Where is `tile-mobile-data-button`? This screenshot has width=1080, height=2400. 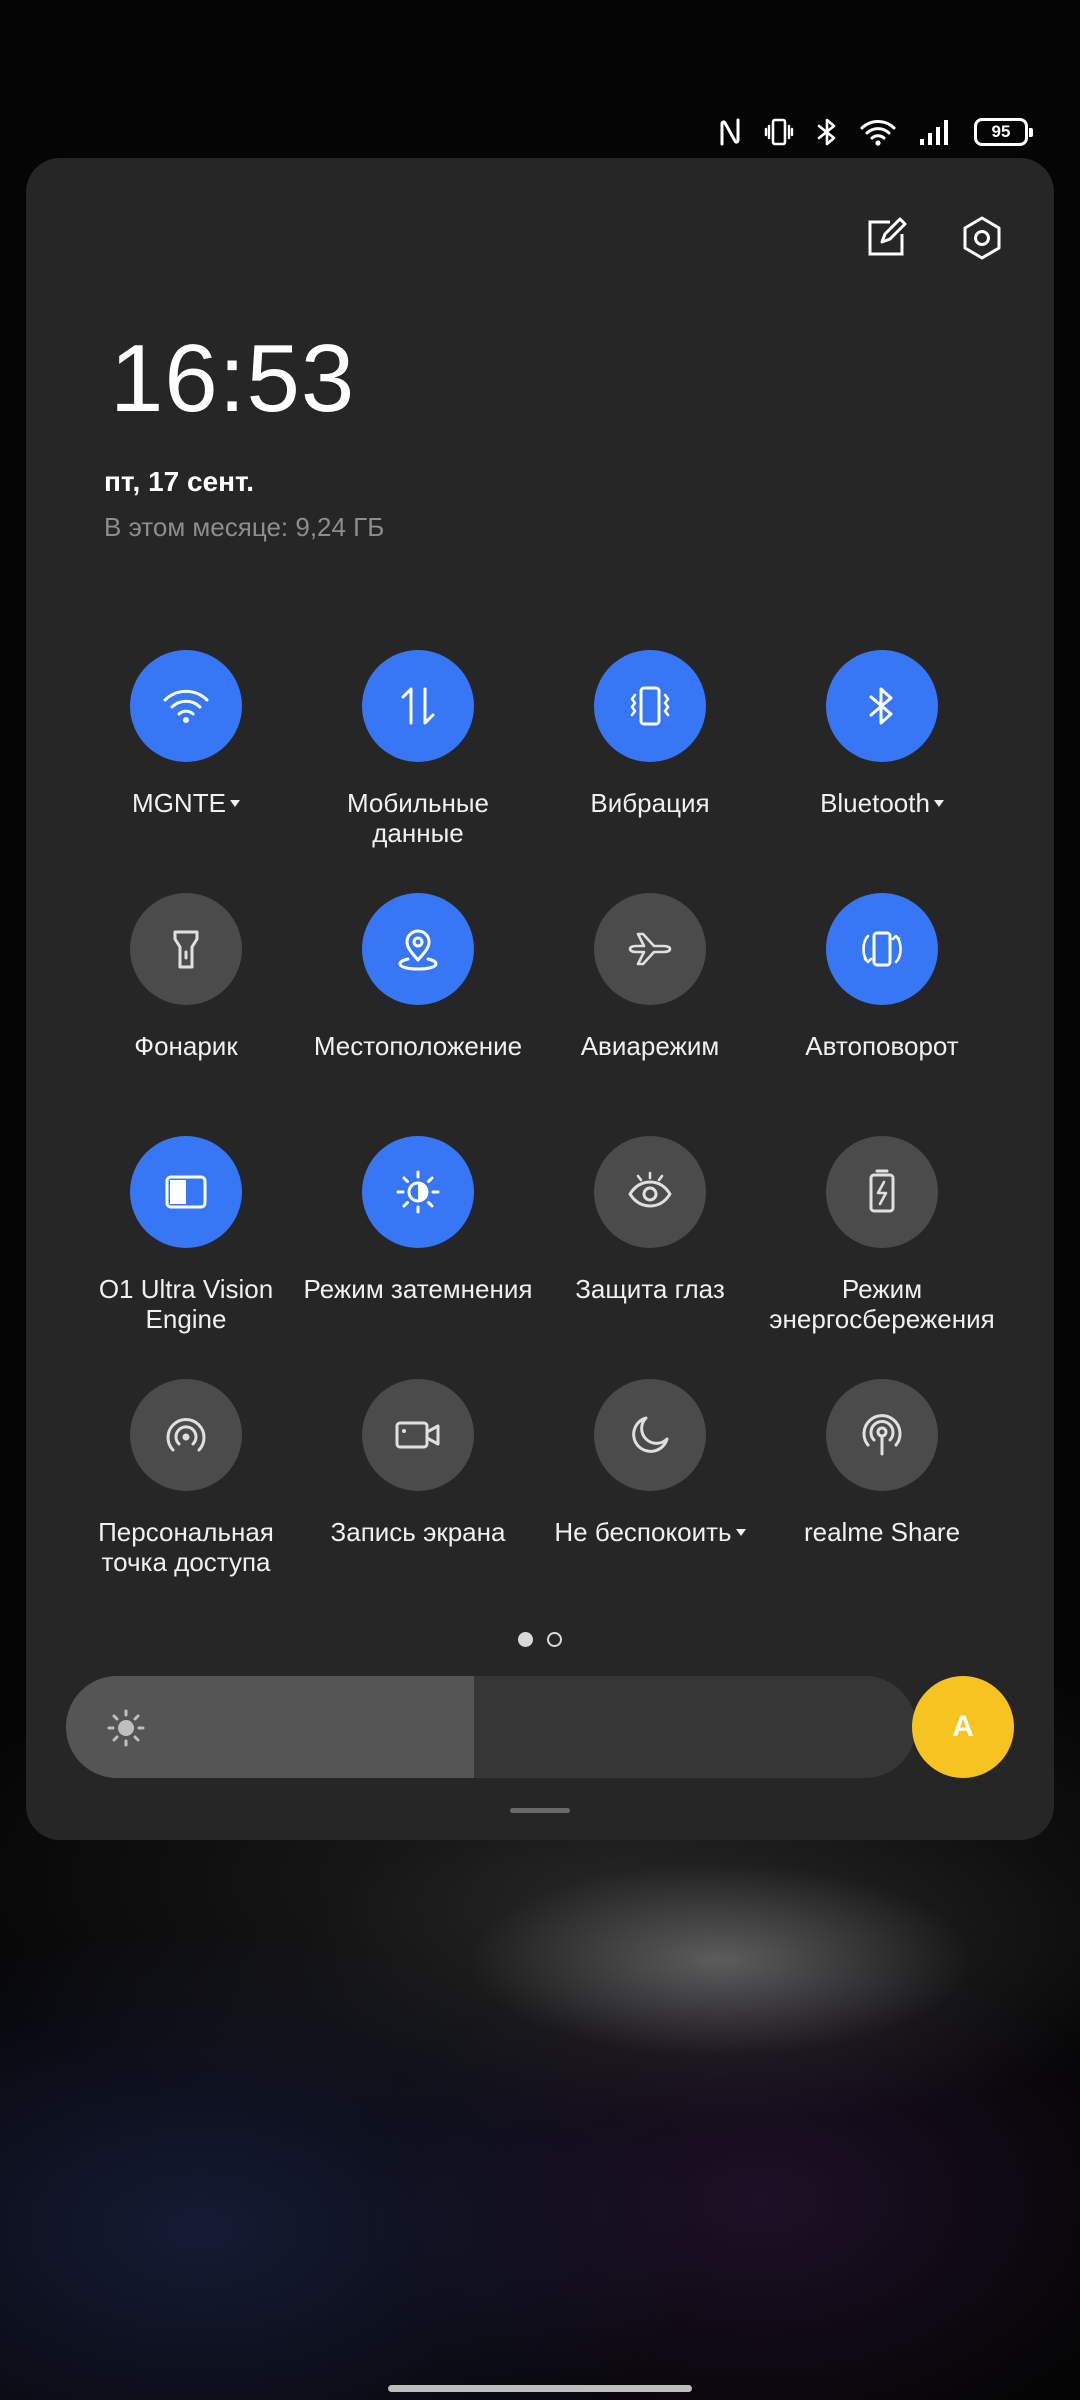 tile-mobile-data-button is located at coordinates (418, 706).